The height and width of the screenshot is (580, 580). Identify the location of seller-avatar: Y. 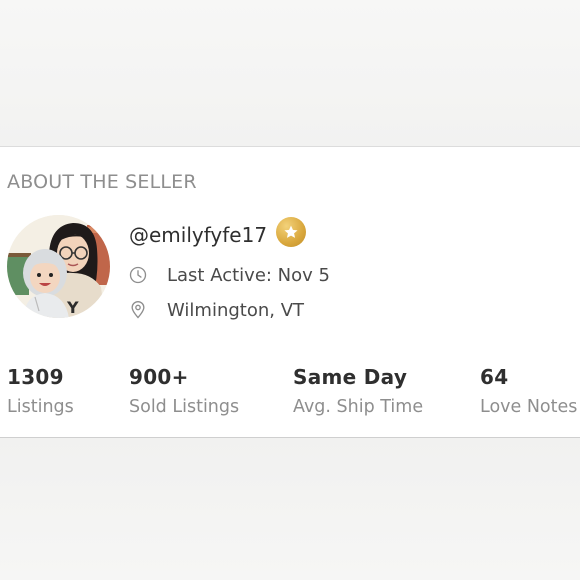
(58, 266).